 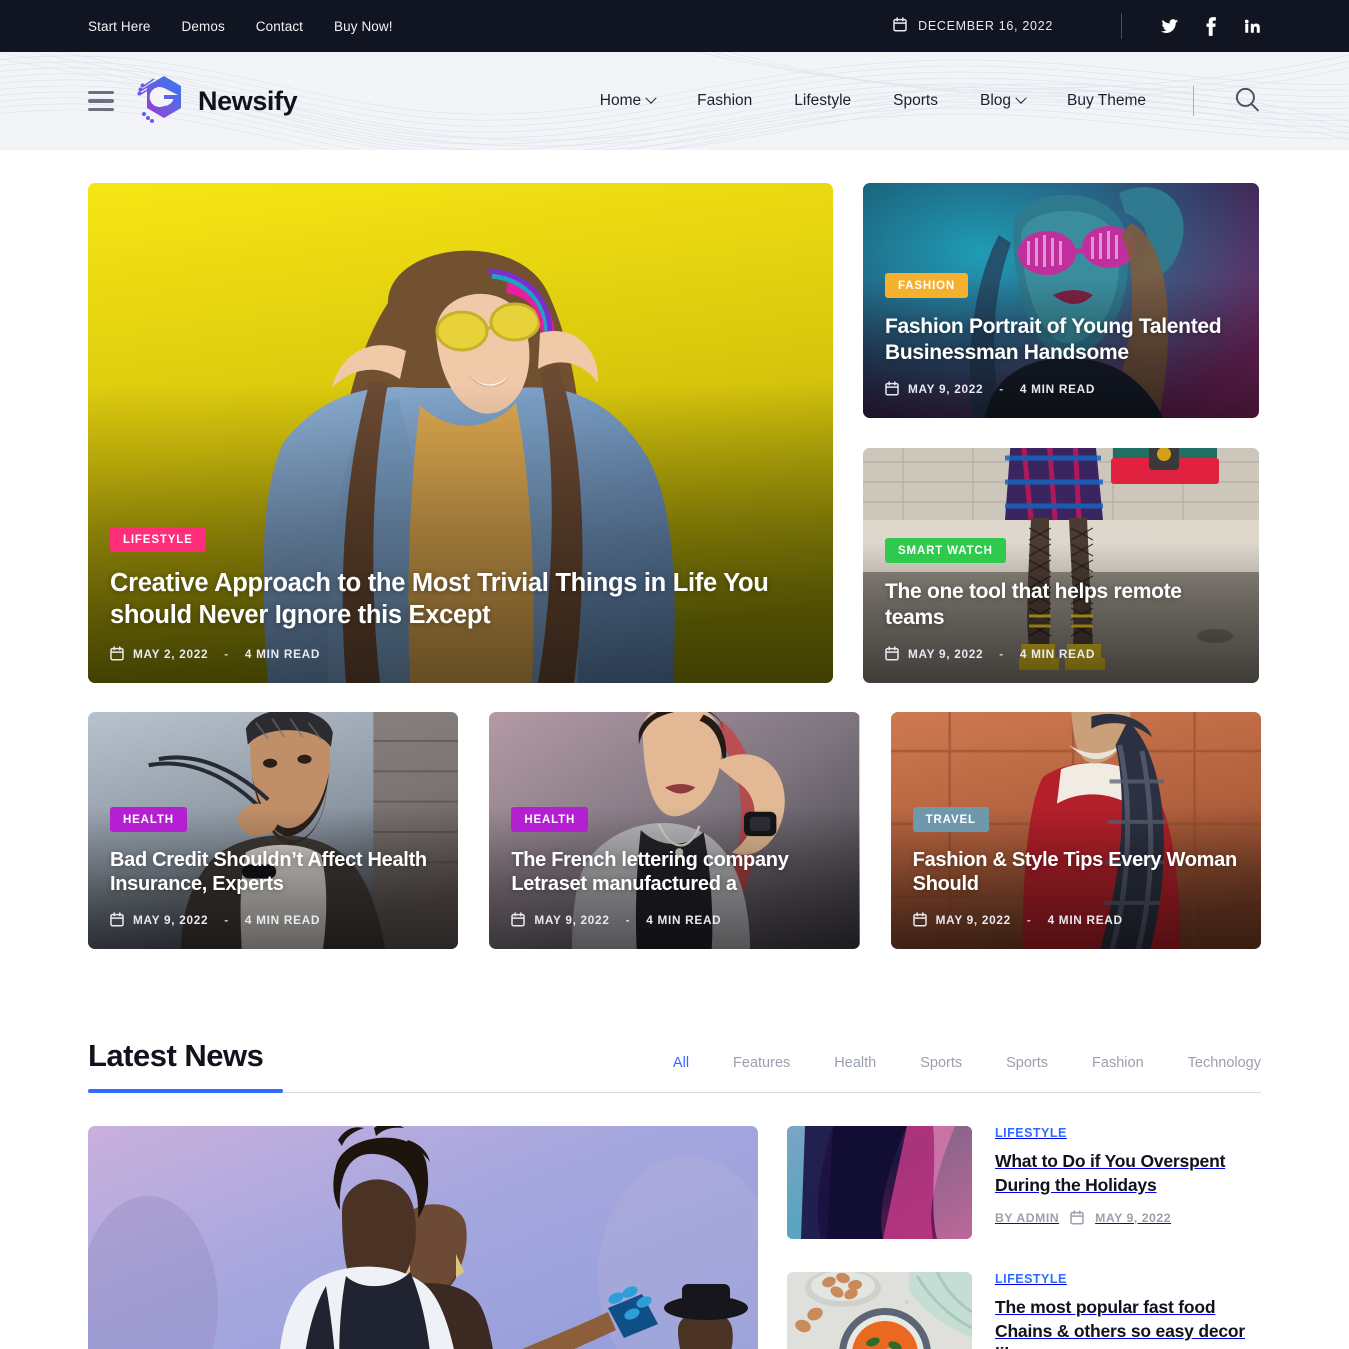 I want to click on small-card-title: Fashion & Style Tips Every Woman Should, so click(x=1075, y=872).